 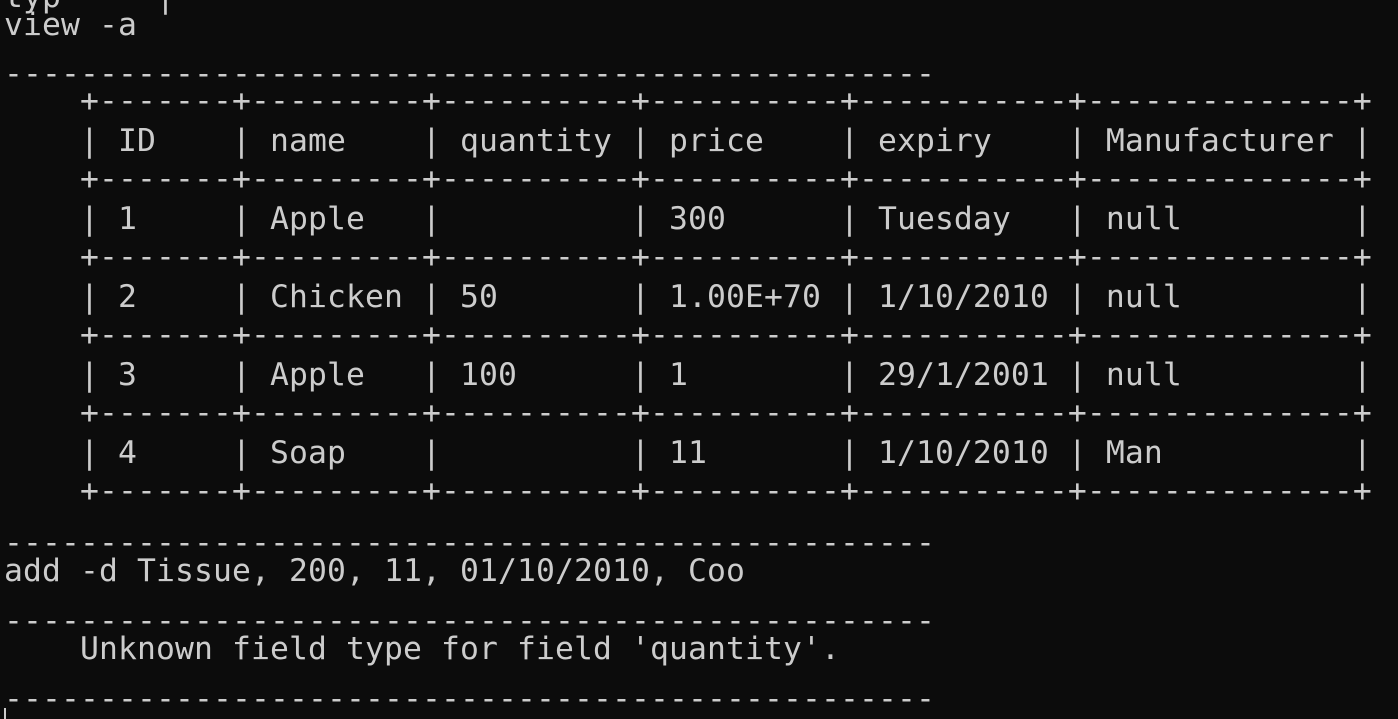 I want to click on table-row: | 4 | Soap | | 11 | 1/10/2010 | Man |, so click(x=688, y=453).